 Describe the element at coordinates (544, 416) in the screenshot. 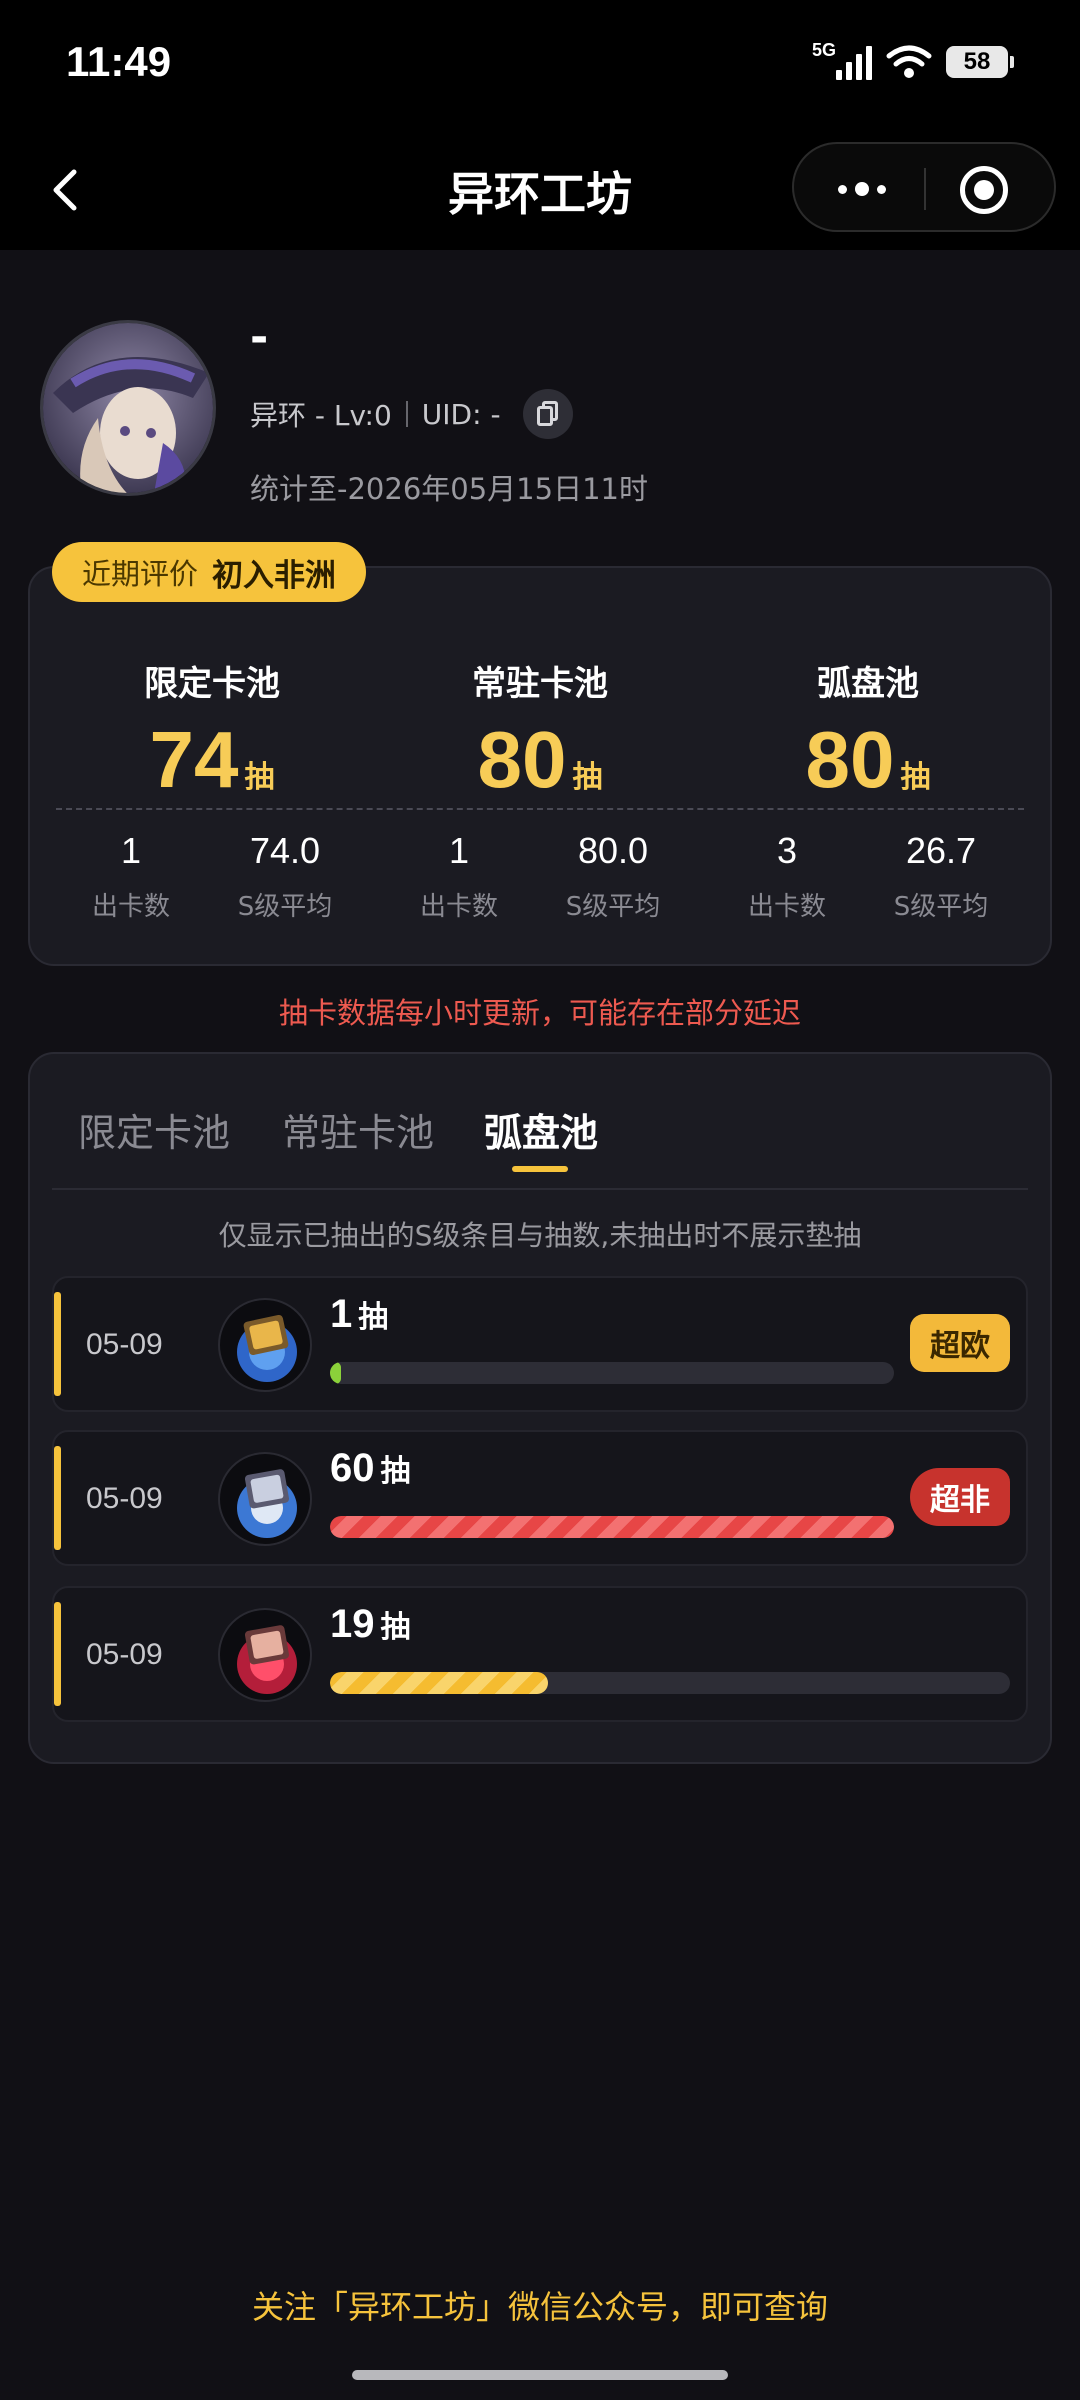

I see `copy-icon-front` at that location.